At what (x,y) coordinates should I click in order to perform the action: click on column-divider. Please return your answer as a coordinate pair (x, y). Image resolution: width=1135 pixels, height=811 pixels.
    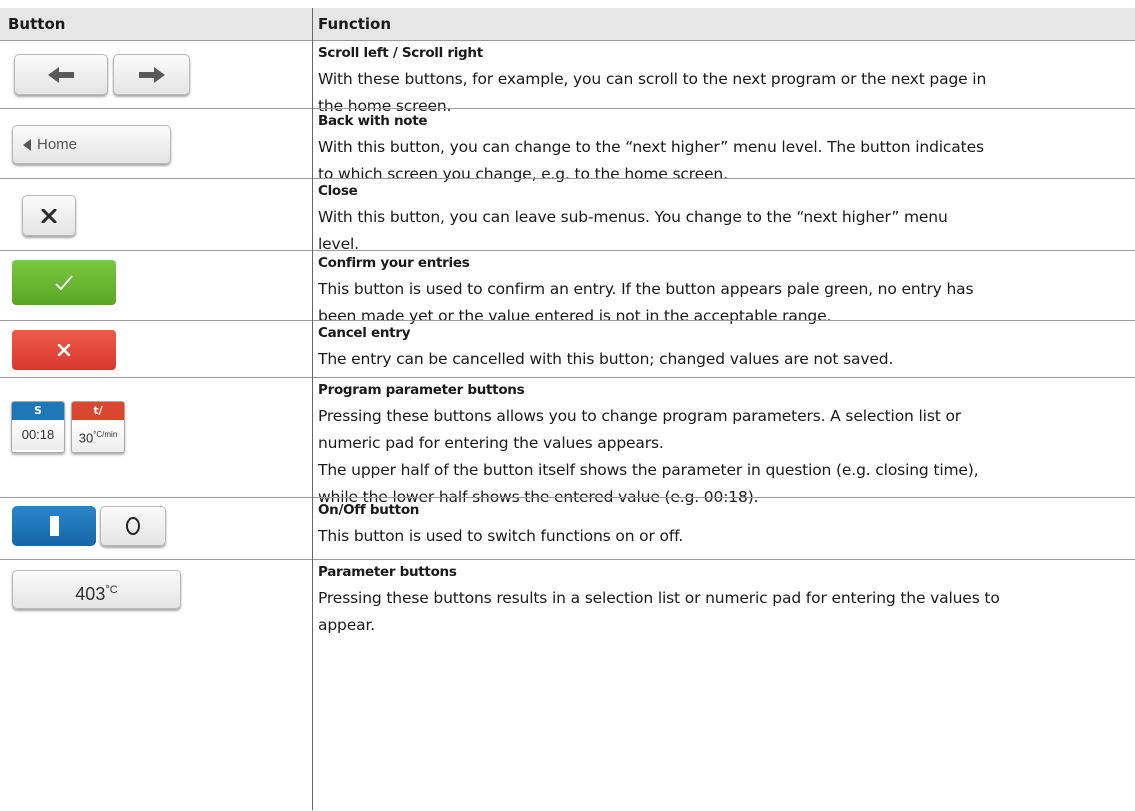
    Looking at the image, I should click on (312, 409).